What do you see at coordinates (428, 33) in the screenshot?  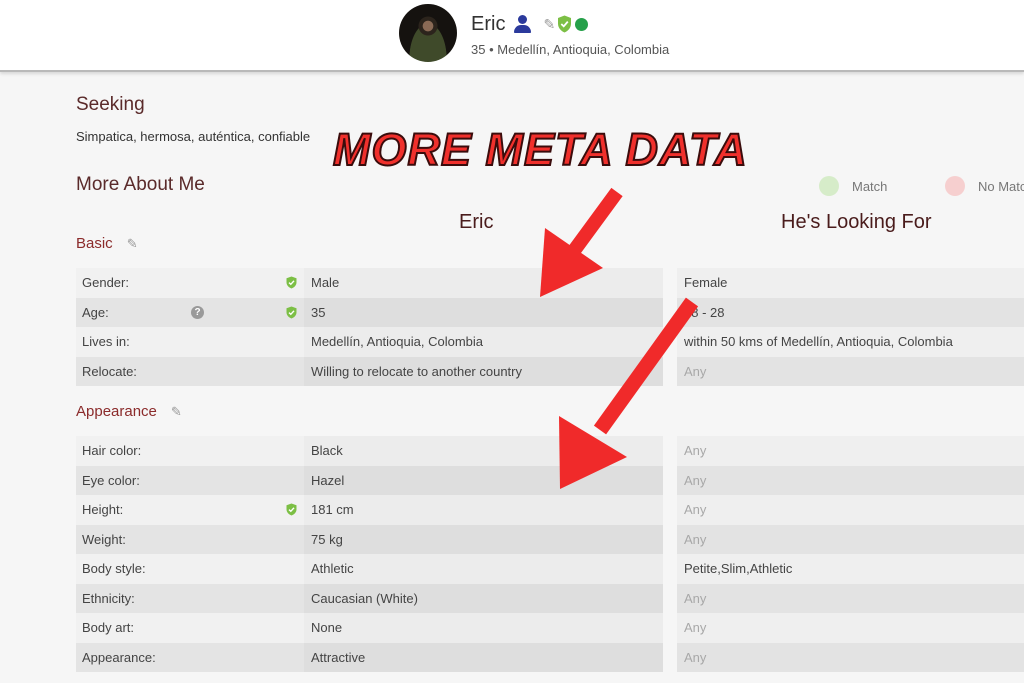 I see `avatar` at bounding box center [428, 33].